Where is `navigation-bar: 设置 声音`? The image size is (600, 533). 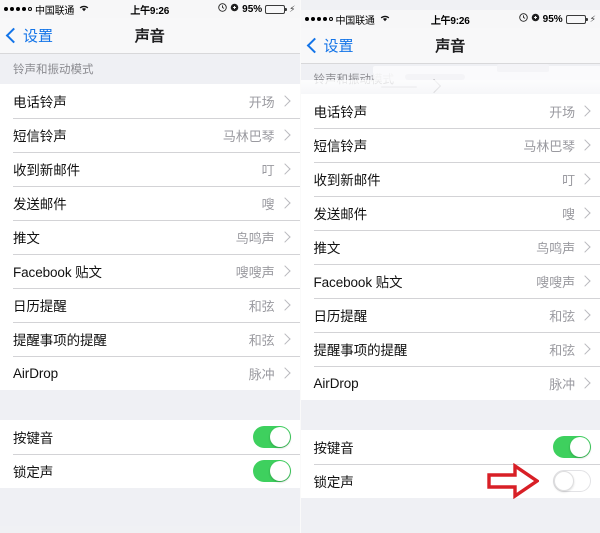
navigation-bar: 设置 声音 is located at coordinates (150, 36).